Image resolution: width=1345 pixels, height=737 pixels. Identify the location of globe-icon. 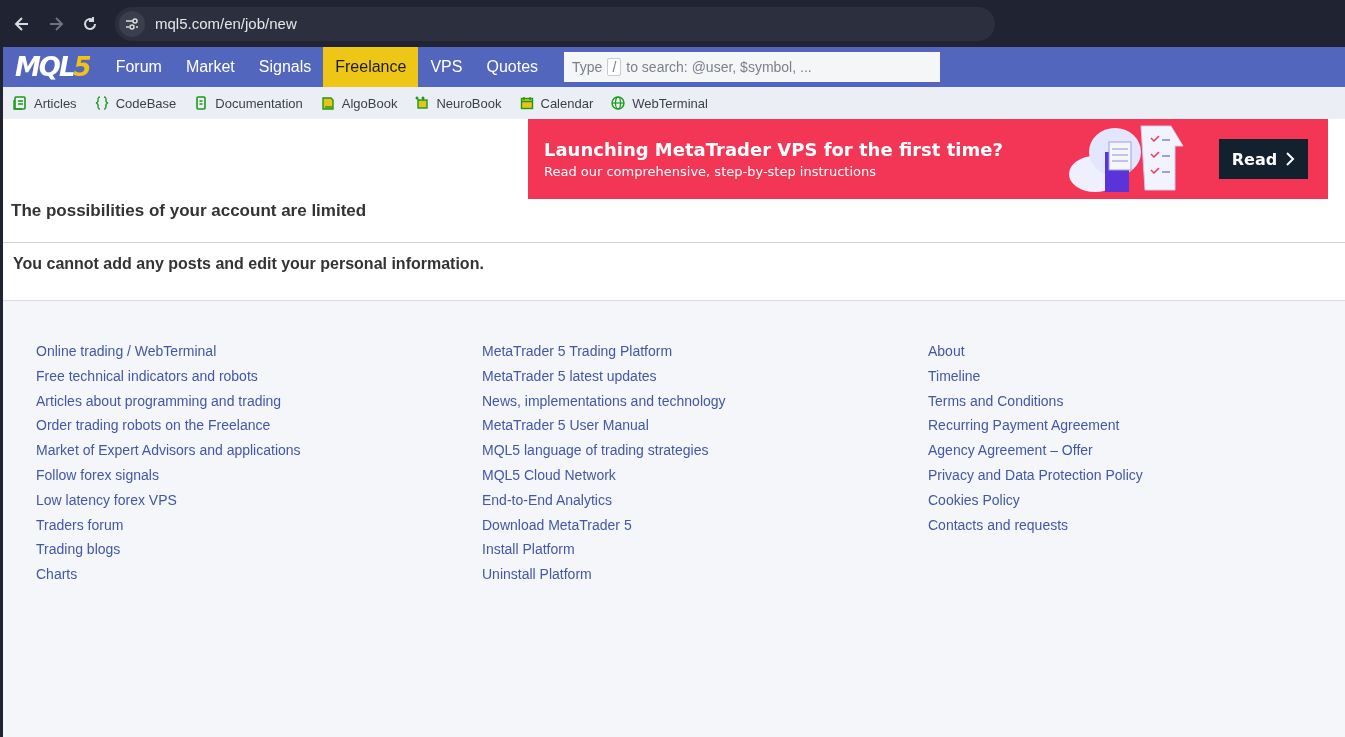
(618, 103).